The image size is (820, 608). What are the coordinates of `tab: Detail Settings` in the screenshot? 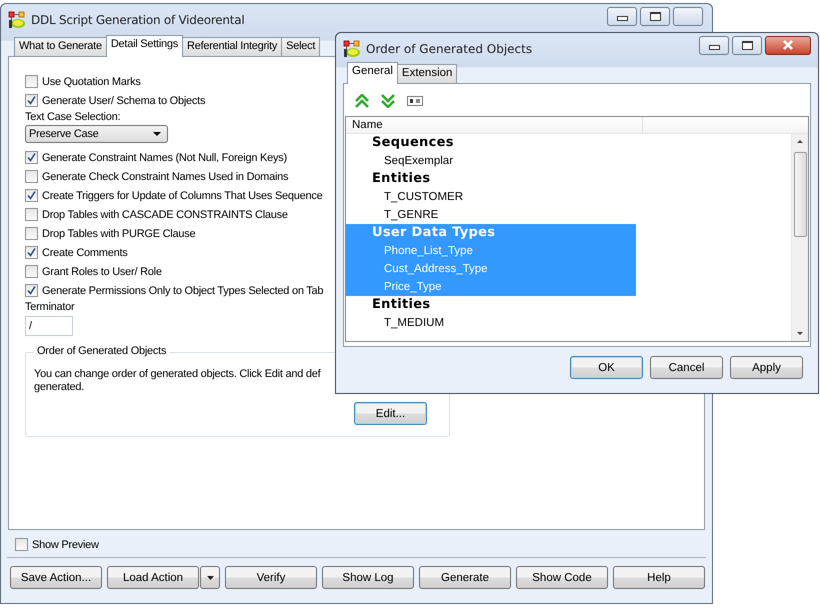 It's located at (145, 46).